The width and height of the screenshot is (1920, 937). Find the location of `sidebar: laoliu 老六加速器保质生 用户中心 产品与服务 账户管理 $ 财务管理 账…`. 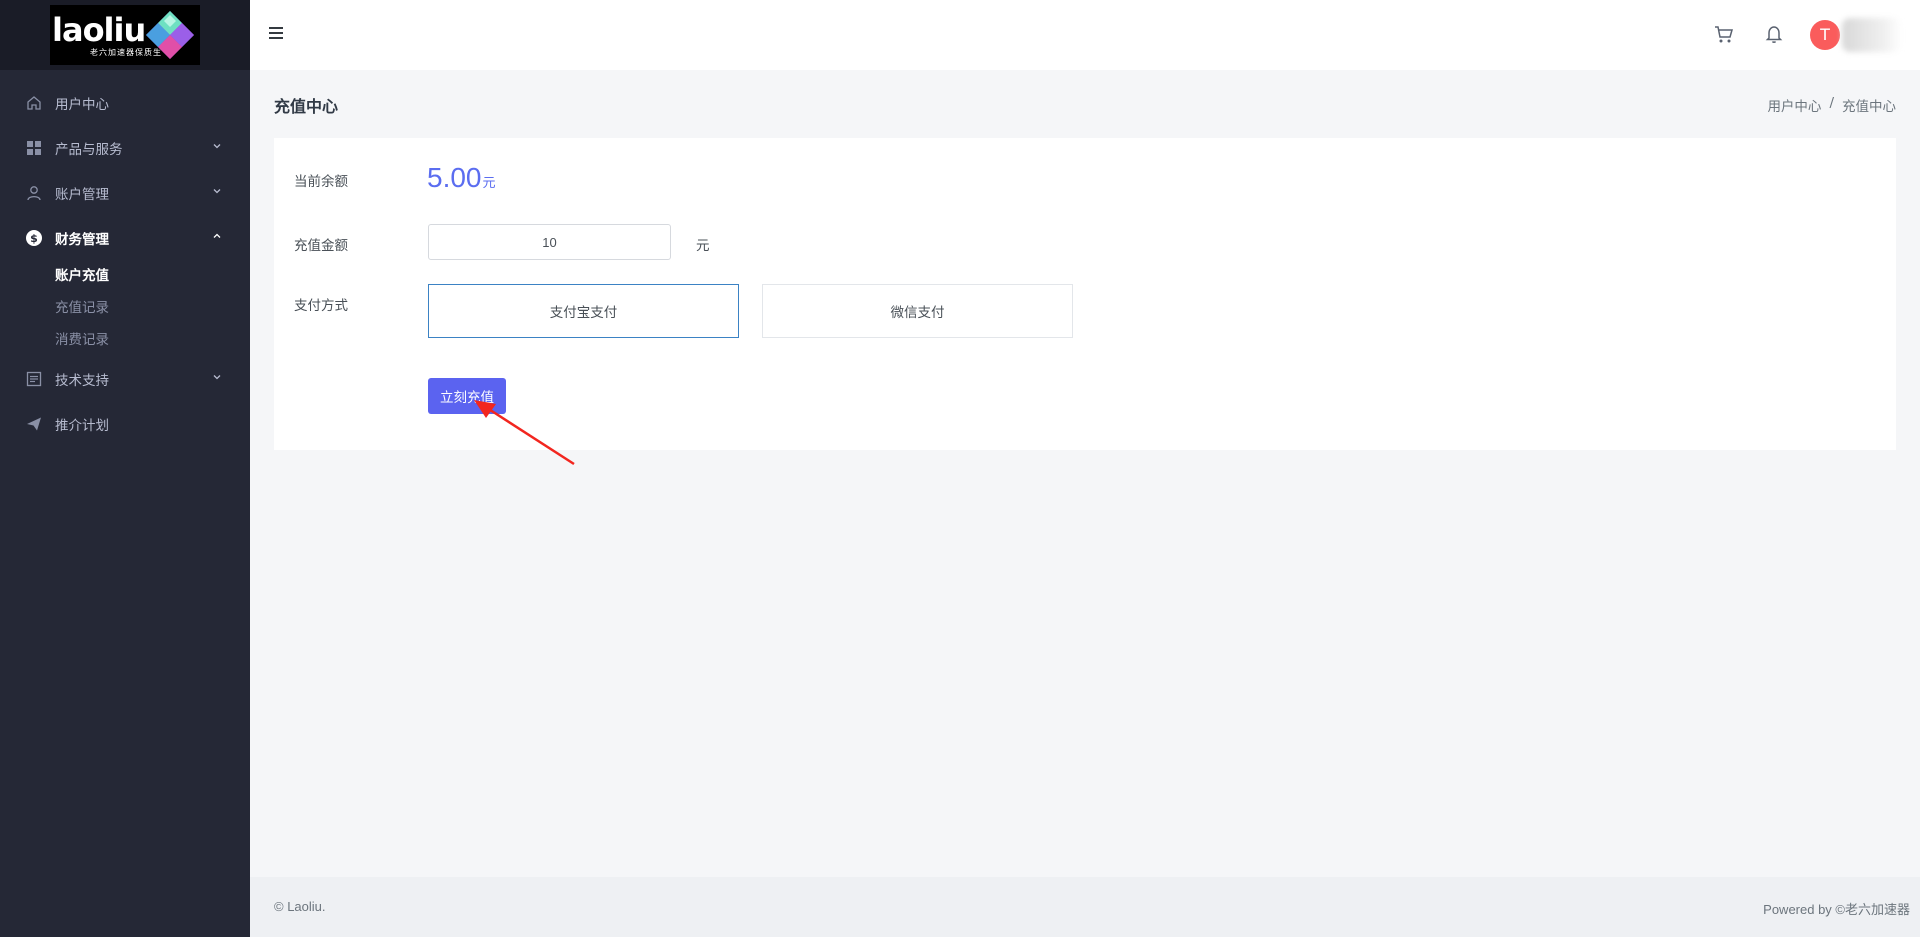

sidebar: laoliu 老六加速器保质生 用户中心 产品与服务 账户管理 $ 财务管理 账… is located at coordinates (125, 468).